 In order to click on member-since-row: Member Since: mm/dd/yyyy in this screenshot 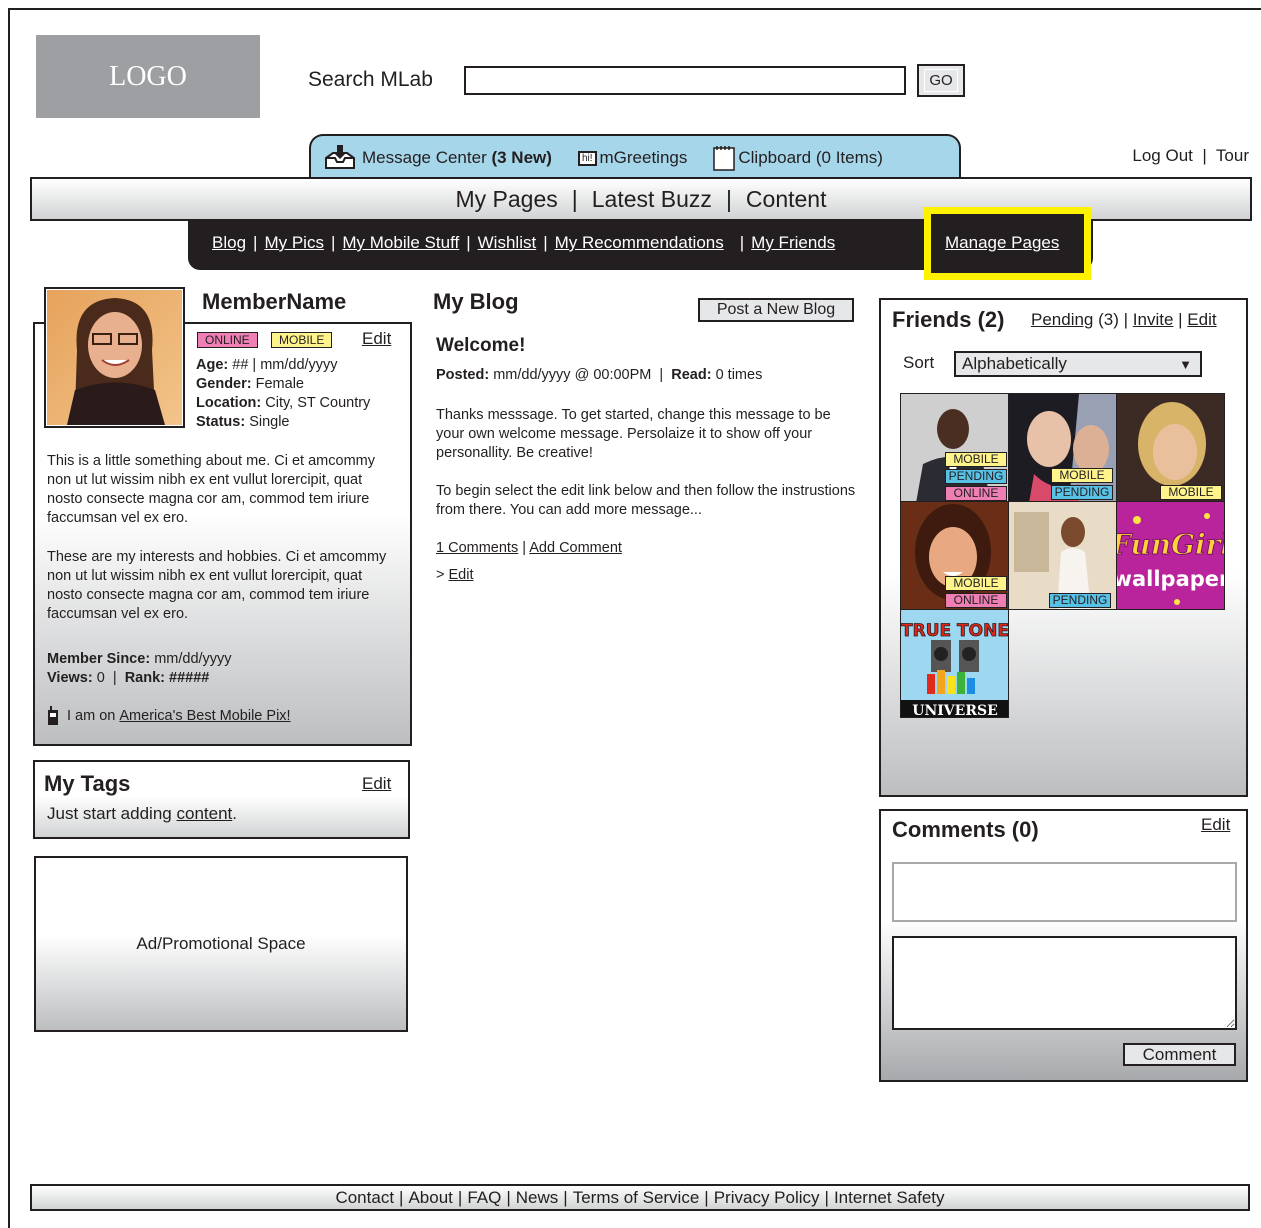, I will do `click(139, 659)`.